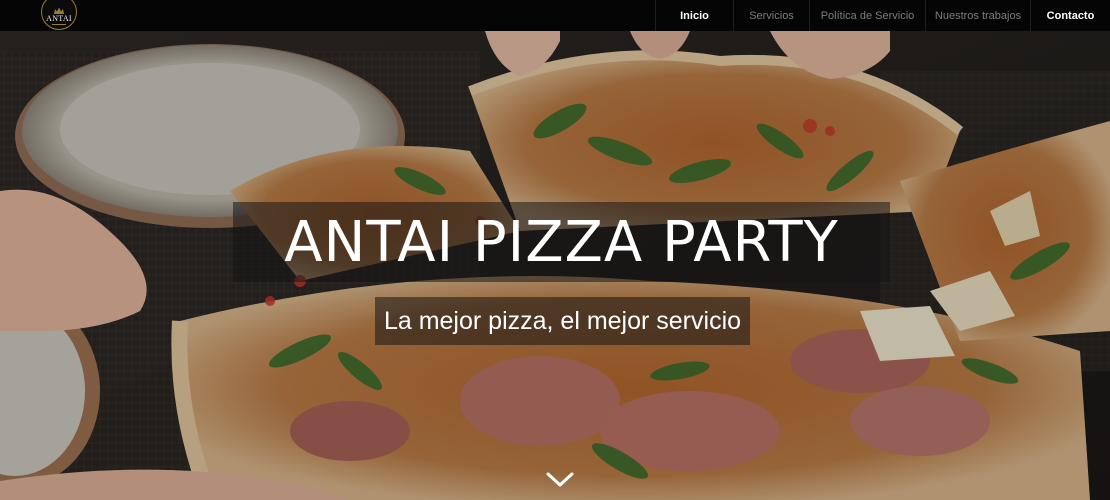 This screenshot has height=500, width=1110. I want to click on logo-badge: ANTAI, so click(59, 15).